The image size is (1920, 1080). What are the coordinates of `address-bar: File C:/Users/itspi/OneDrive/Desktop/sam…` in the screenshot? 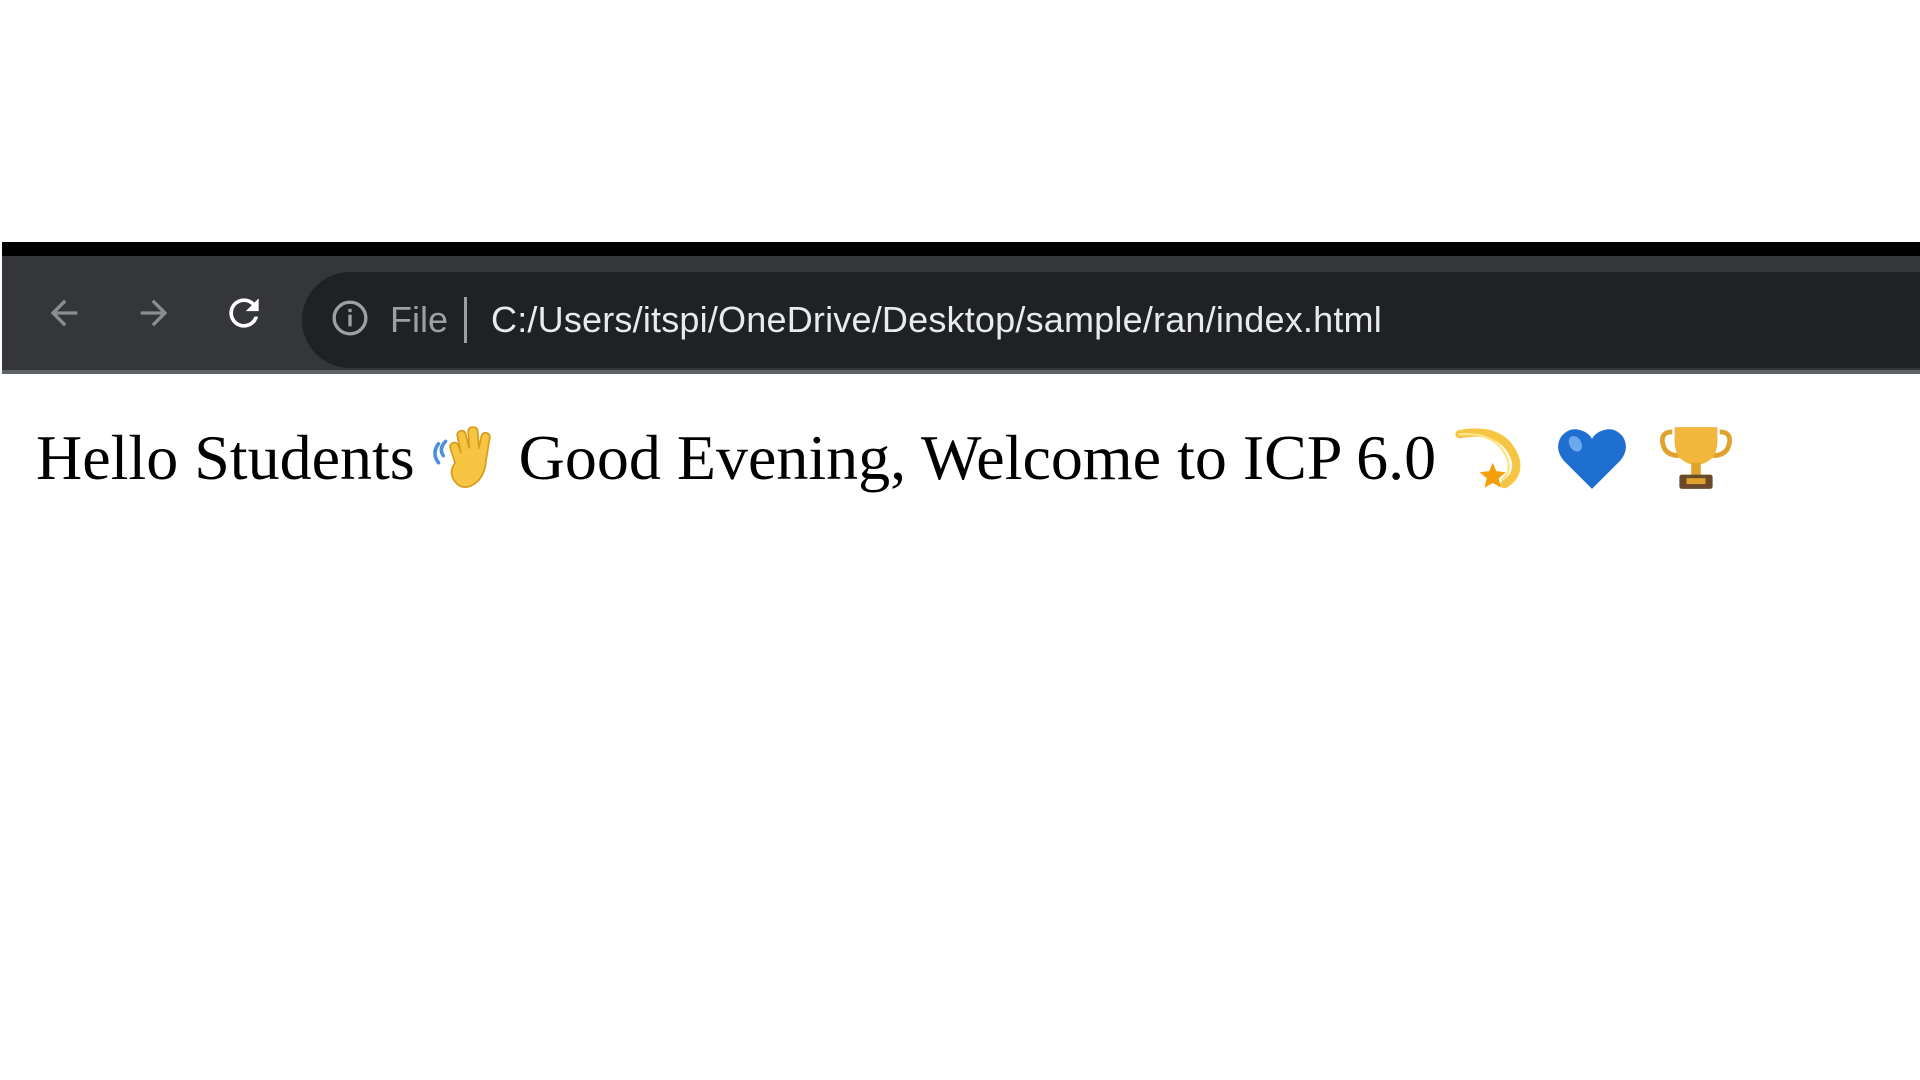 It's located at (1111, 320).